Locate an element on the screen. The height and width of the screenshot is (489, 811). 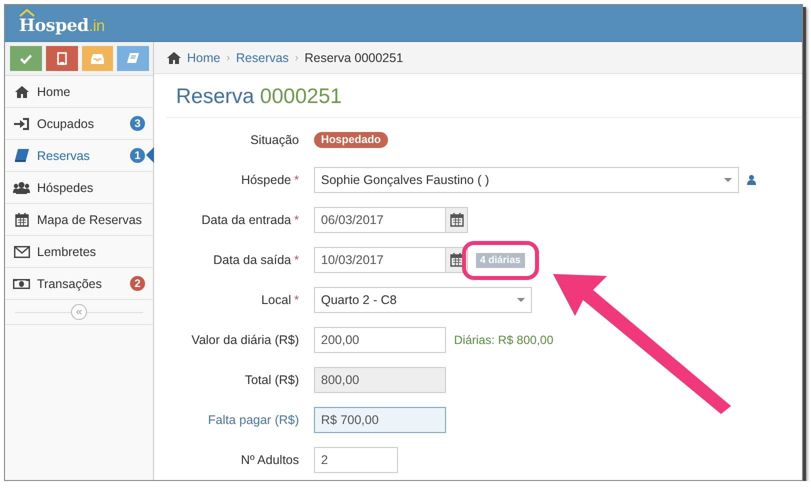
breadcrumb-current: Reserva 0000251 is located at coordinates (354, 57).